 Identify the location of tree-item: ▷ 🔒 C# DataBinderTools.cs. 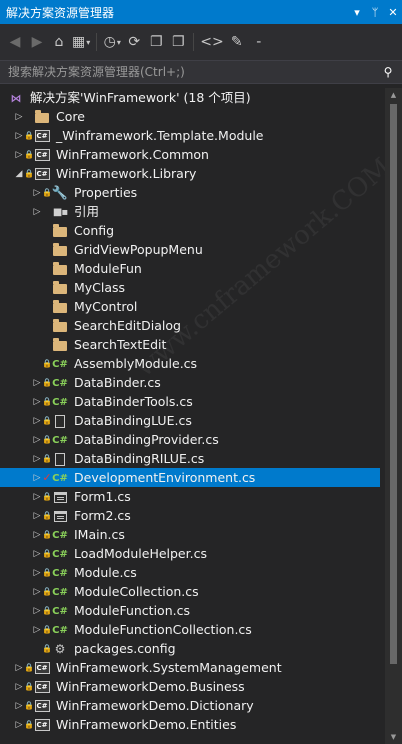
(190, 401).